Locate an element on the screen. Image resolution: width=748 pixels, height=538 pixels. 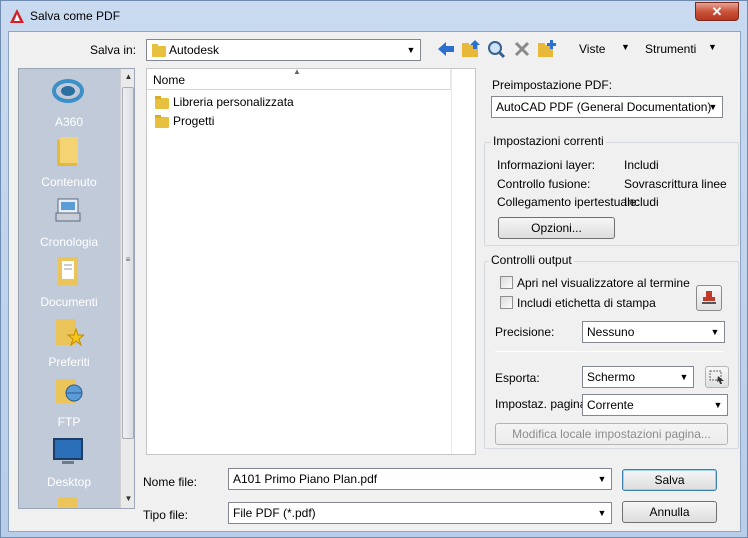
place-ftp: FTP is located at coordinates (69, 405).